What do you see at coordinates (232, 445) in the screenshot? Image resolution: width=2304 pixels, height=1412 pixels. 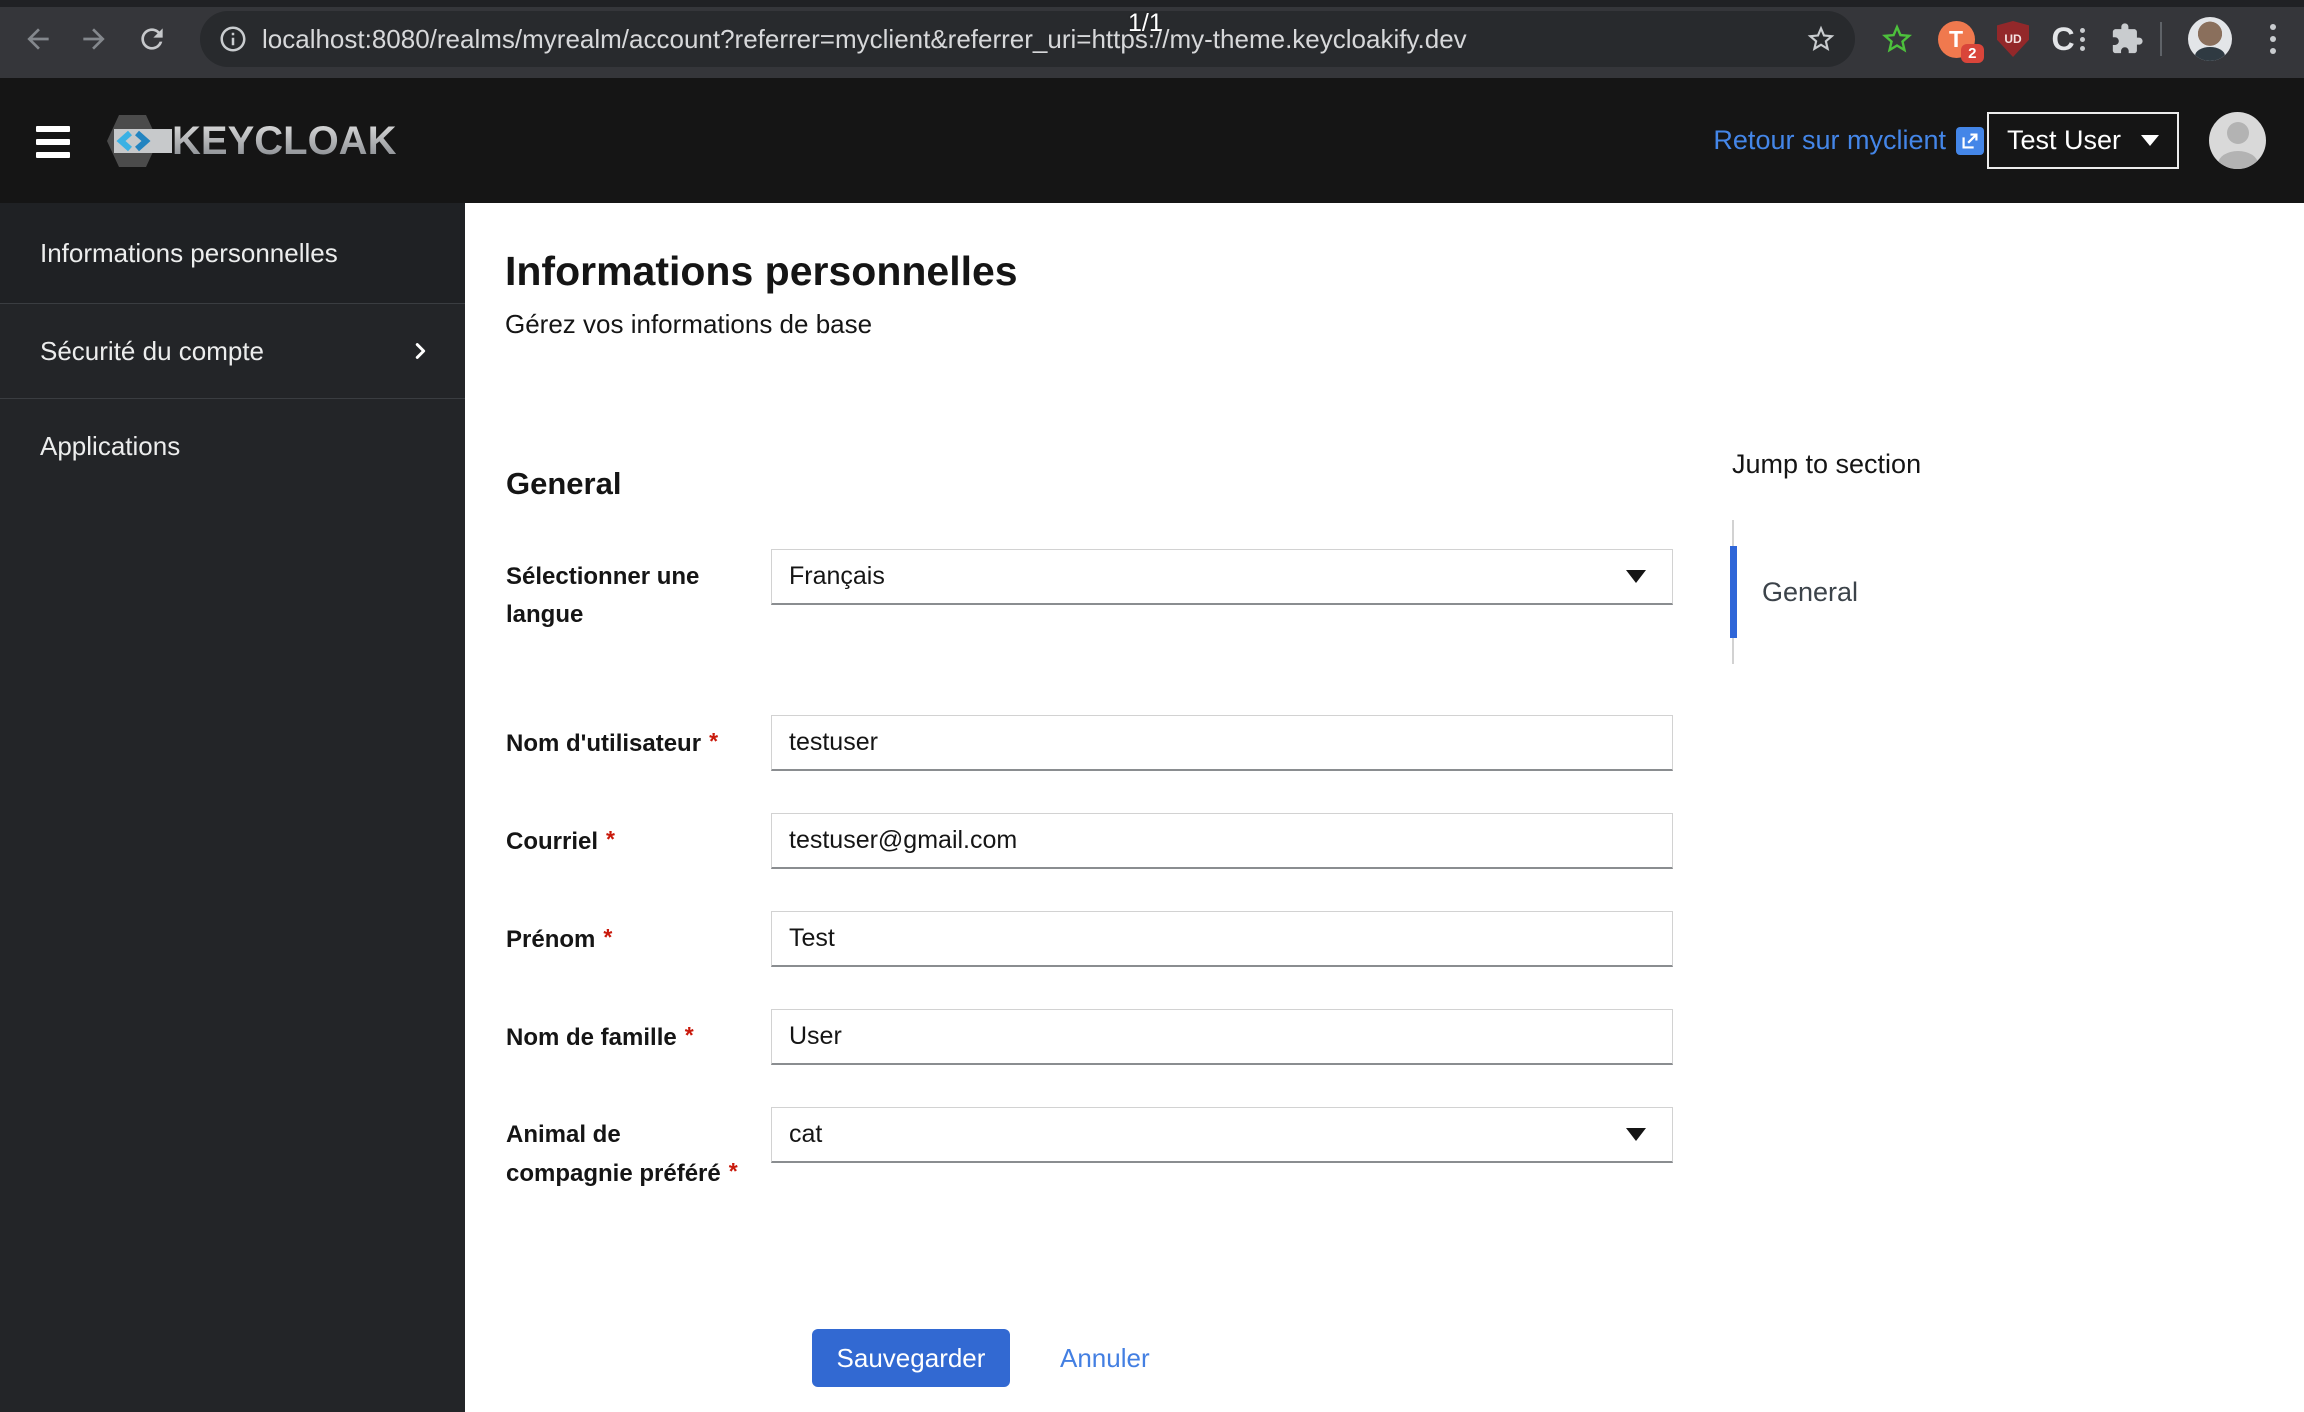 I see `sidebar-item-applications: Applications` at bounding box center [232, 445].